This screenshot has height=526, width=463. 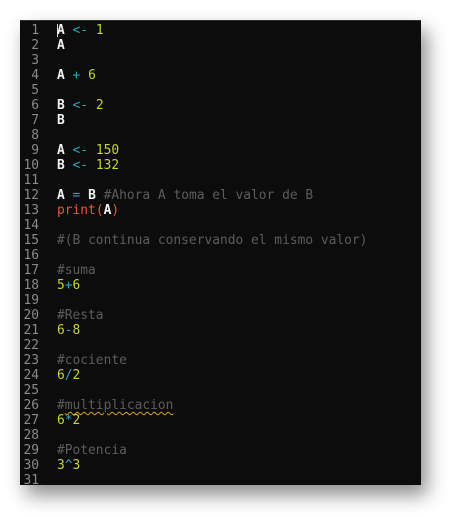 What do you see at coordinates (220, 150) in the screenshot?
I see `code-line: 9 A <- 150` at bounding box center [220, 150].